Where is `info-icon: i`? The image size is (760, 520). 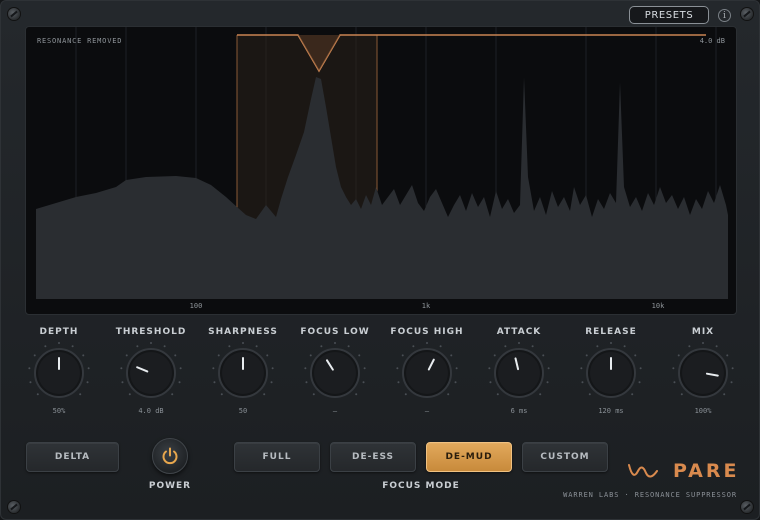 info-icon: i is located at coordinates (724, 15).